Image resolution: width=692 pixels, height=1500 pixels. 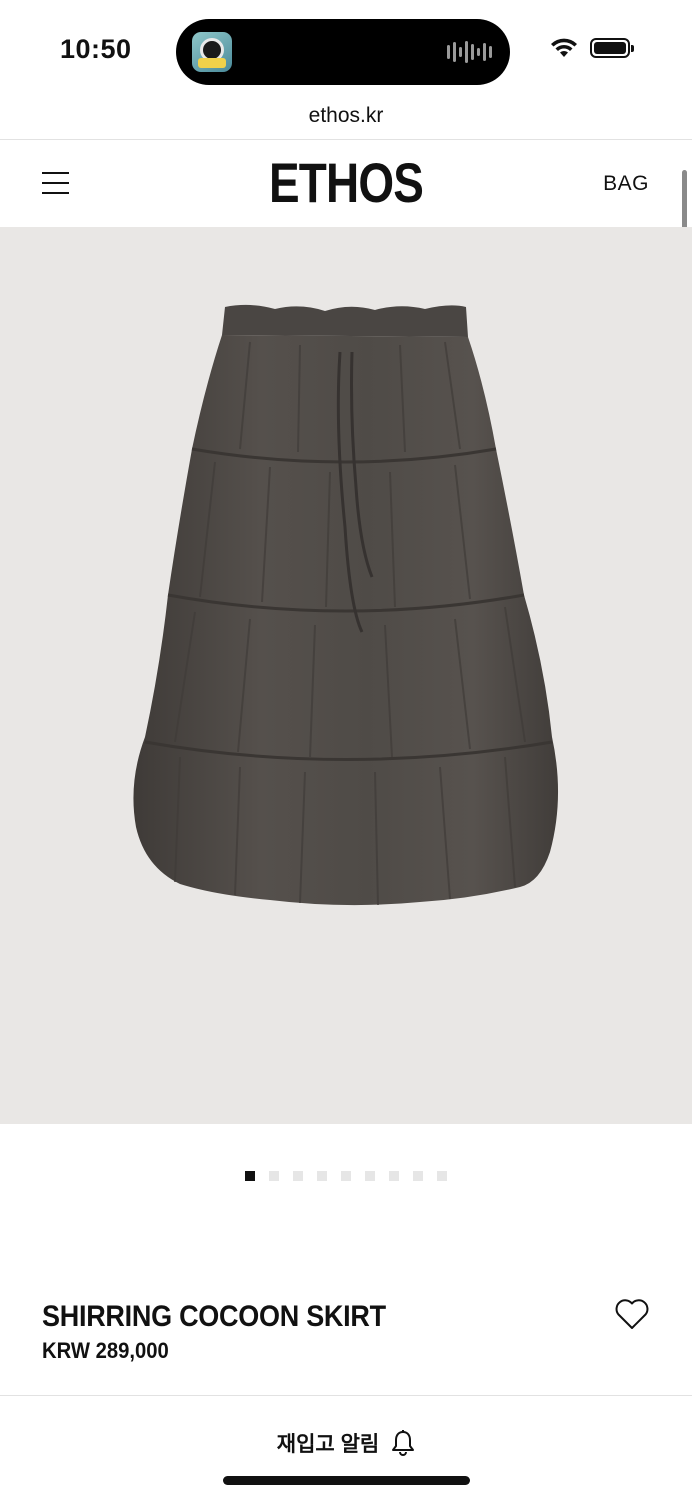 What do you see at coordinates (214, 1316) in the screenshot?
I see `product-name: SHIRRING COCOON SKIRT` at bounding box center [214, 1316].